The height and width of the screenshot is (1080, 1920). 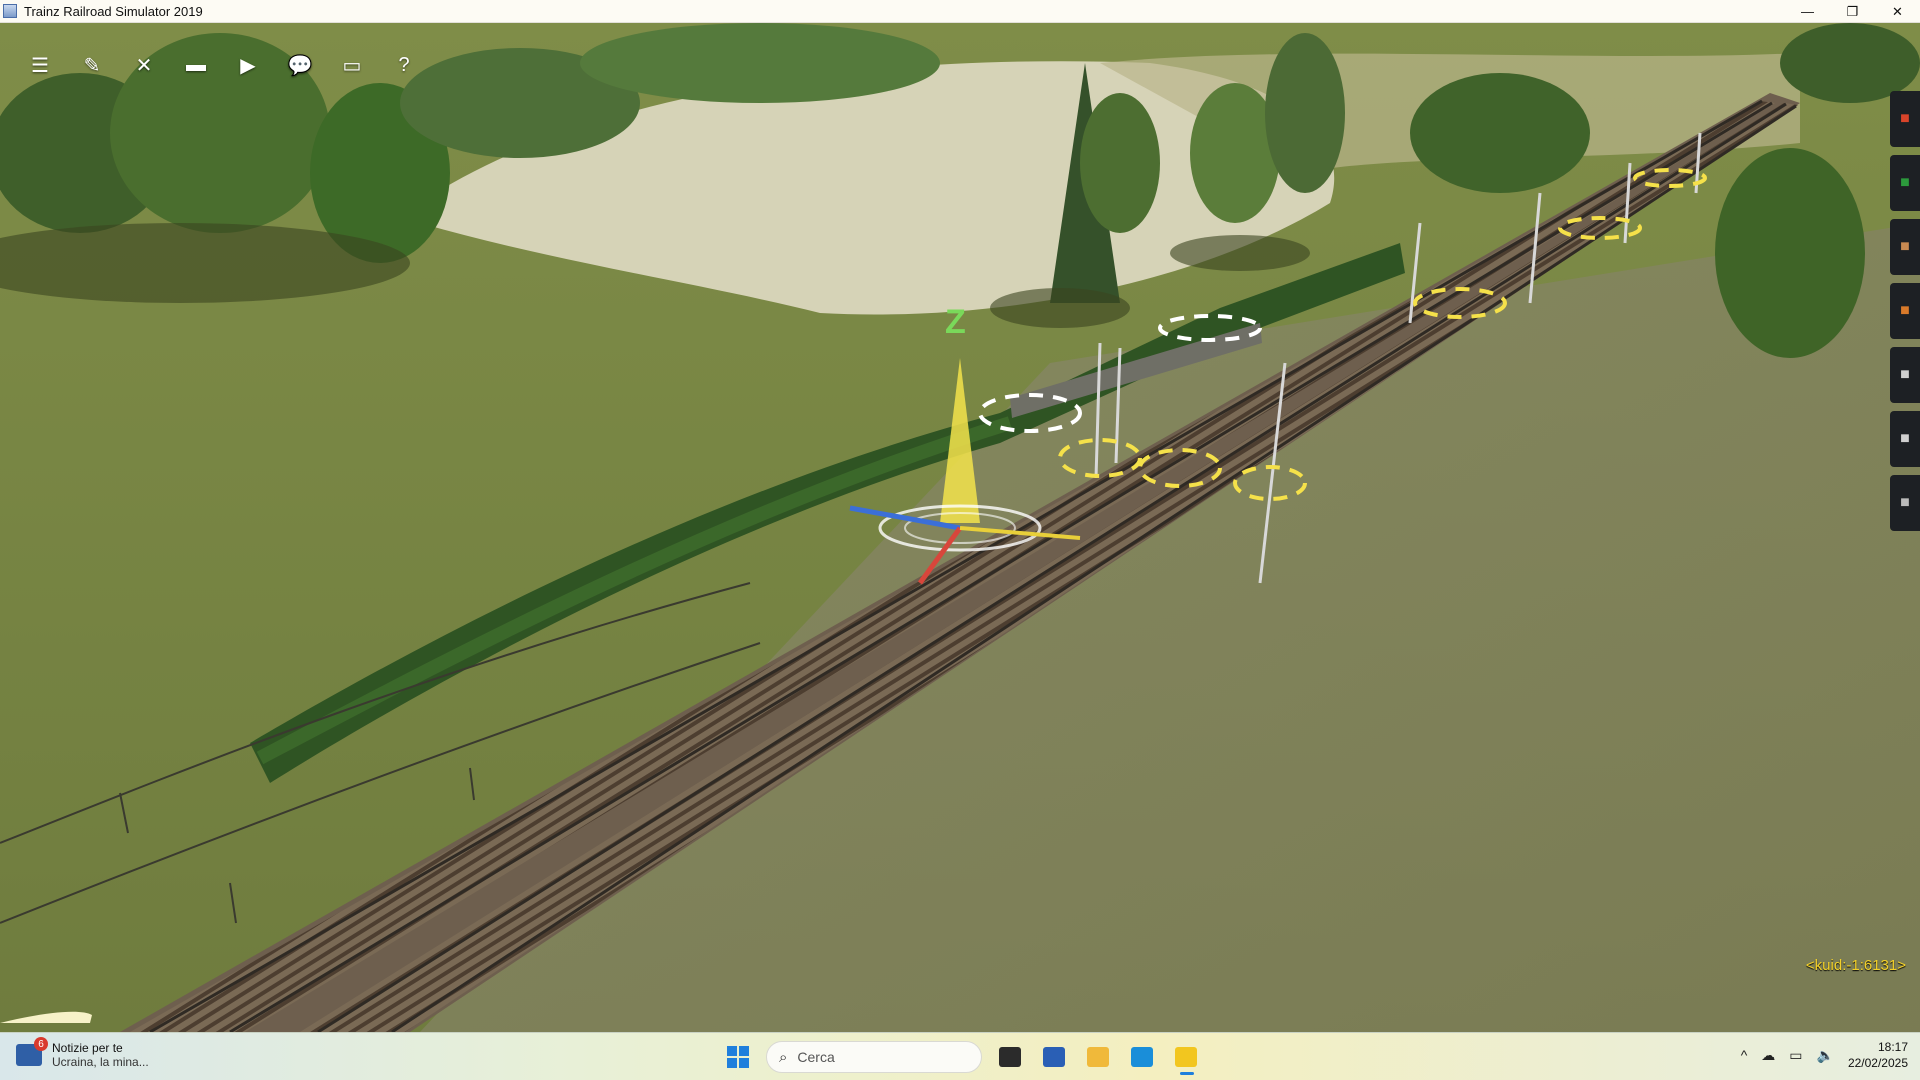 I want to click on news-badge: 6, so click(x=41, y=1044).